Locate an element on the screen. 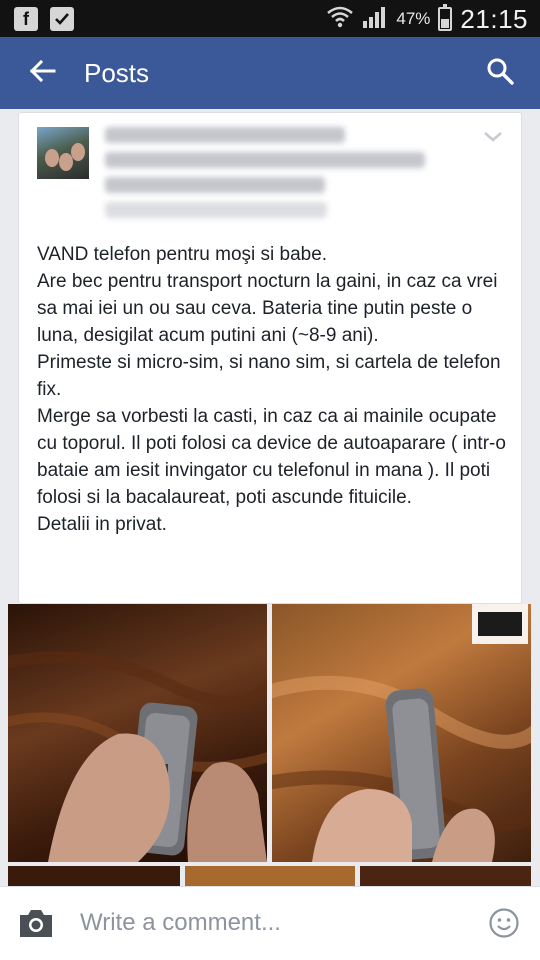  back-button is located at coordinates (42, 73).